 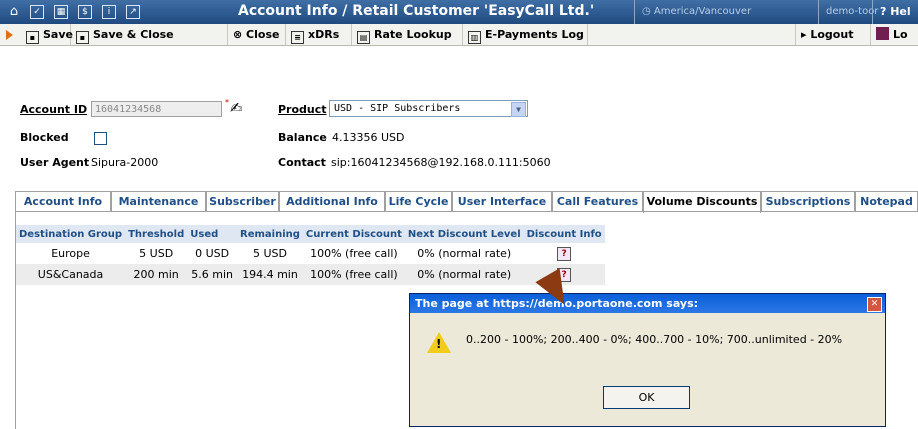 What do you see at coordinates (240, 34) in the screenshot?
I see `close-icon: ⊗` at bounding box center [240, 34].